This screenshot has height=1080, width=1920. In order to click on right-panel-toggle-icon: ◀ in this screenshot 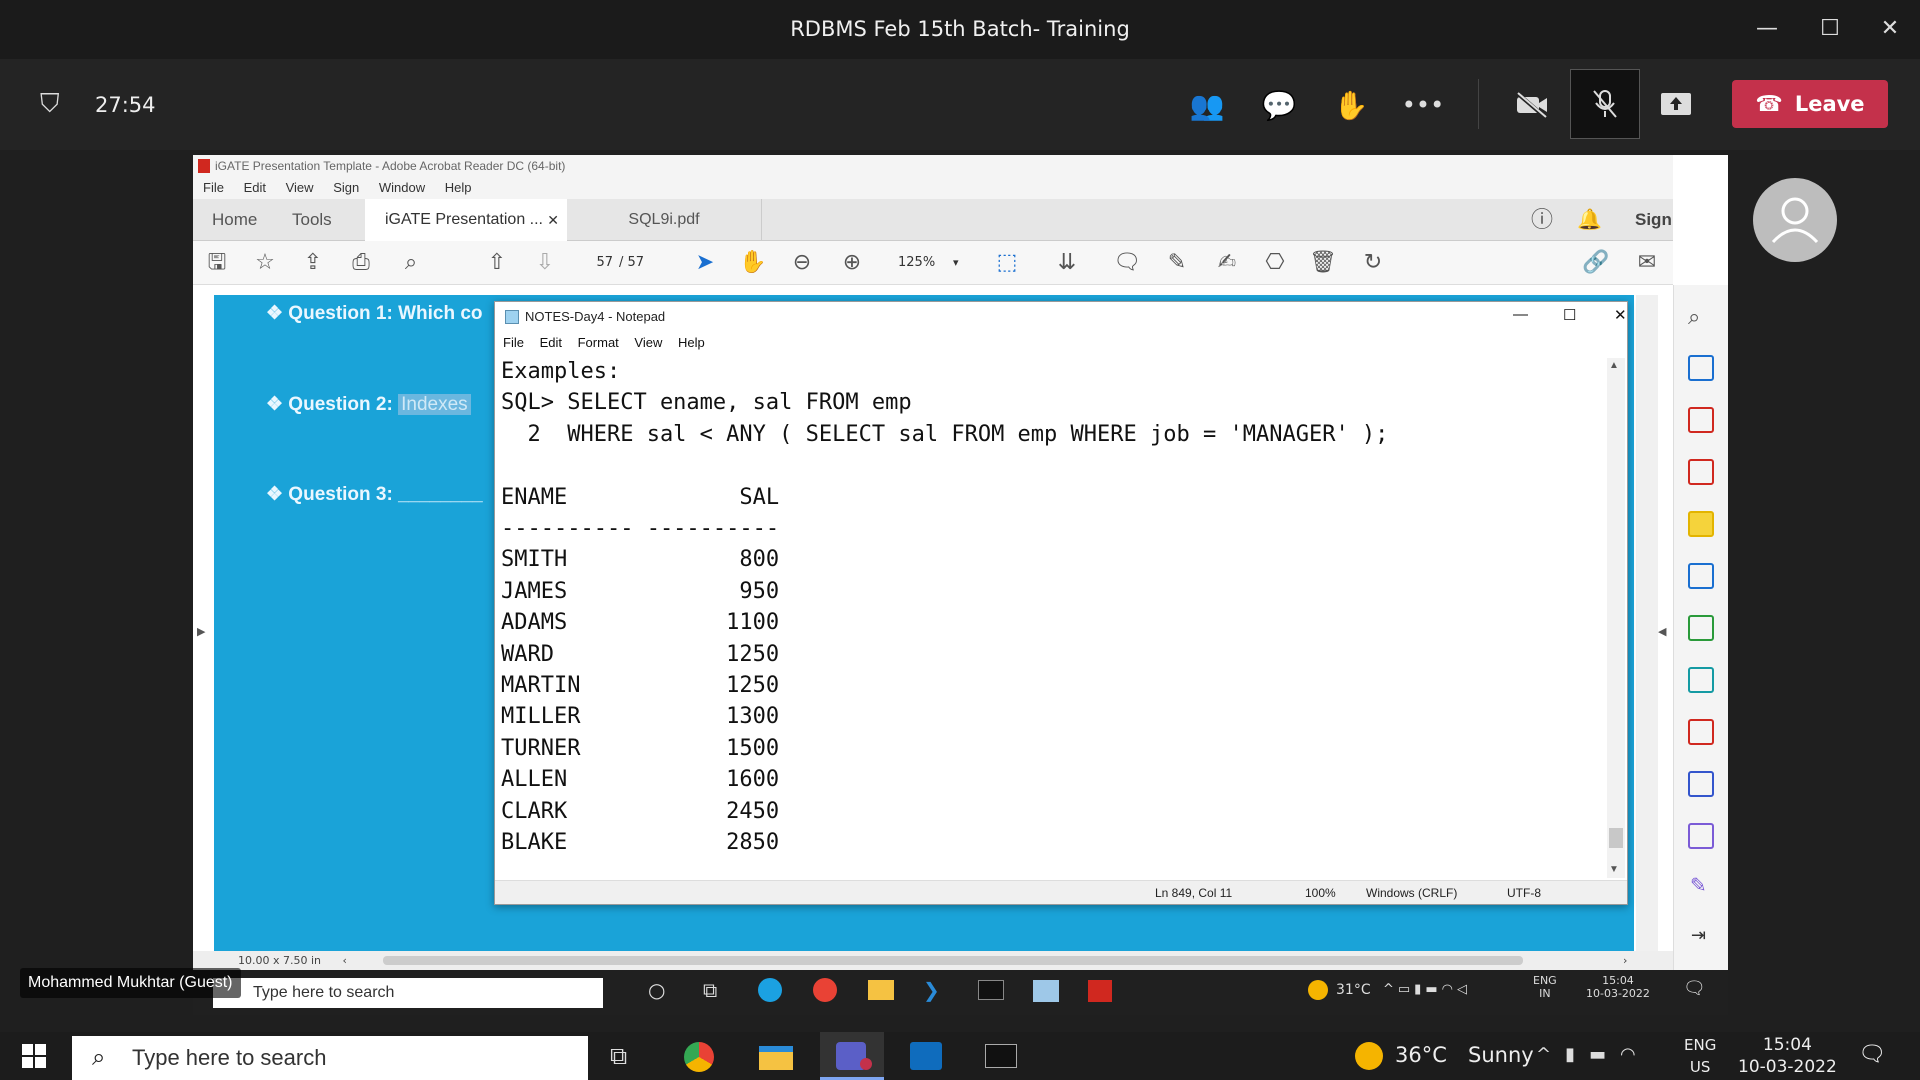, I will do `click(1662, 631)`.